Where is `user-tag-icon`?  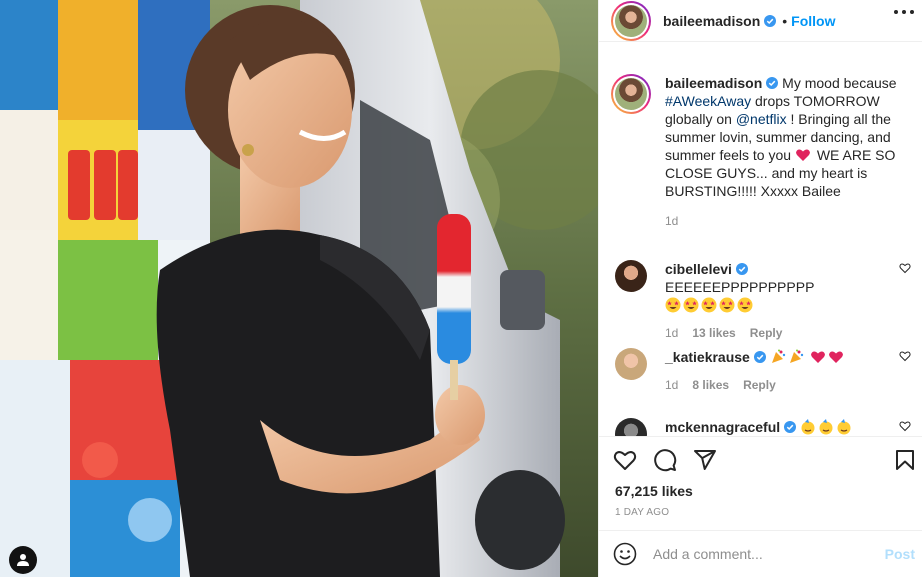 user-tag-icon is located at coordinates (23, 560).